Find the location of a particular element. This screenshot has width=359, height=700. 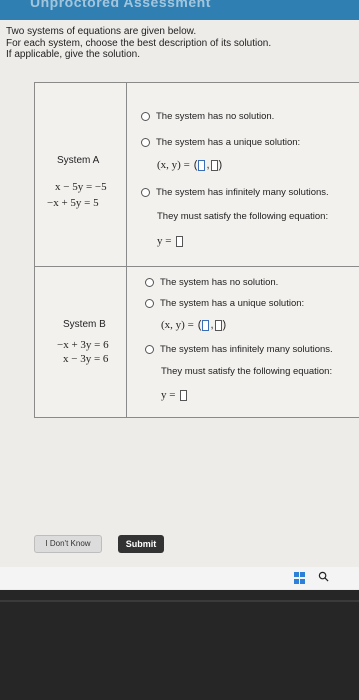

submit-button: Submit is located at coordinates (141, 544).